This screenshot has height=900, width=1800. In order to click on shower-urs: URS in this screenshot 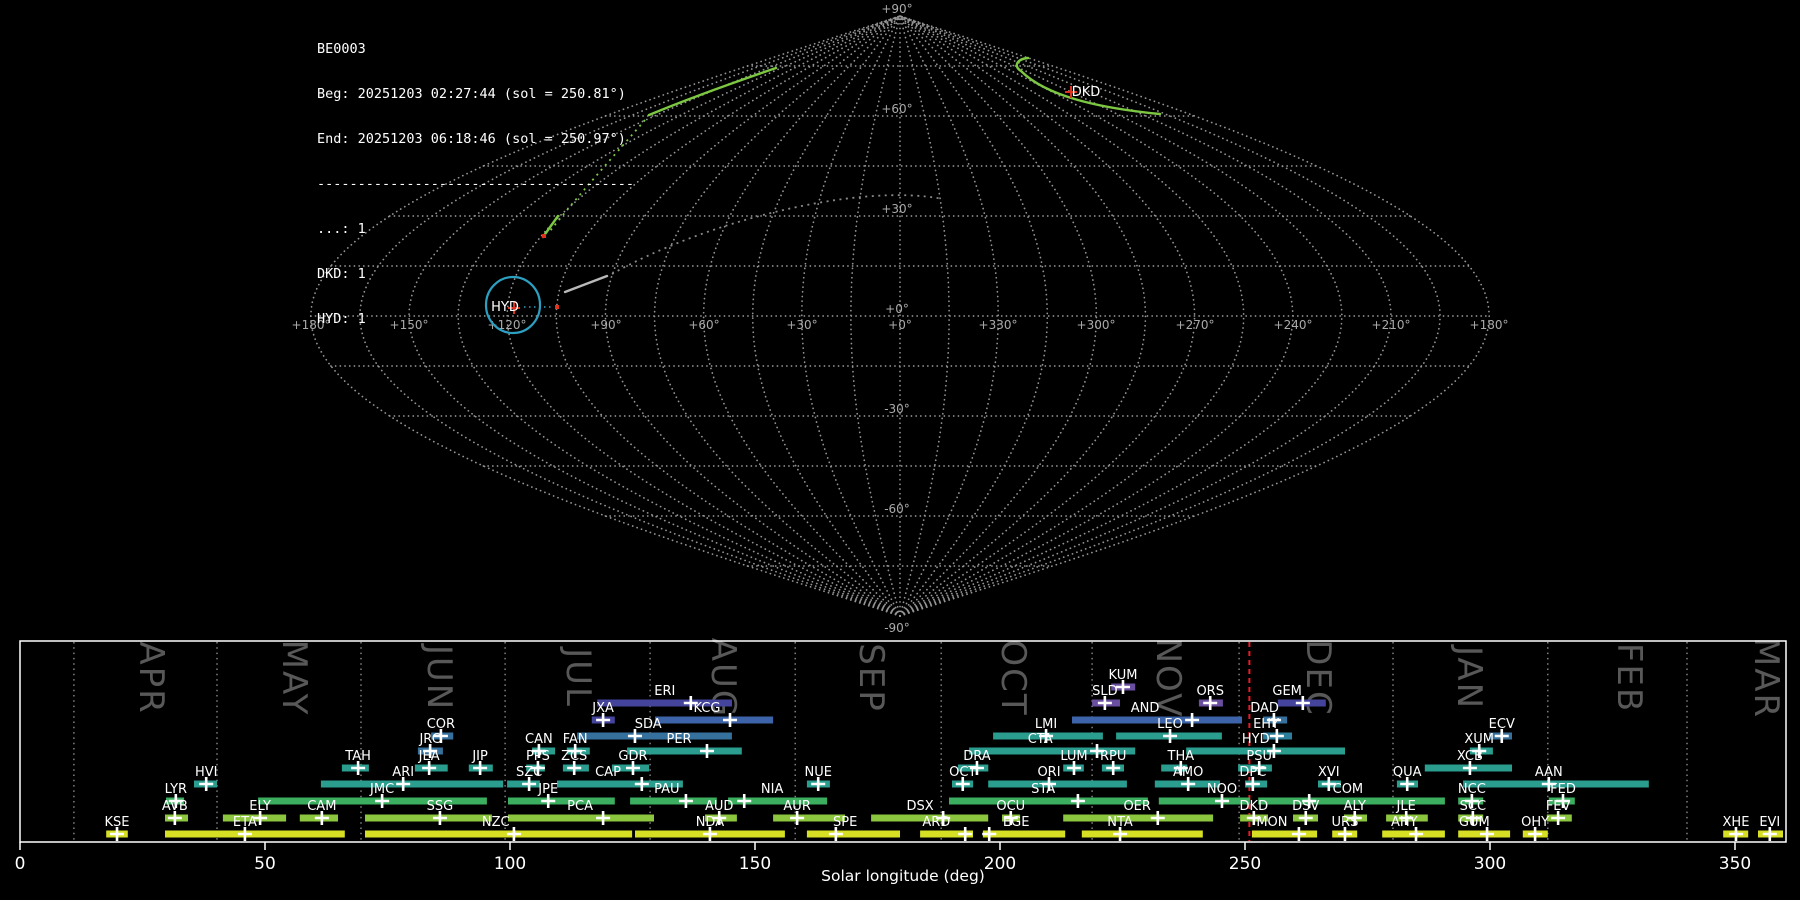, I will do `click(1345, 828)`.